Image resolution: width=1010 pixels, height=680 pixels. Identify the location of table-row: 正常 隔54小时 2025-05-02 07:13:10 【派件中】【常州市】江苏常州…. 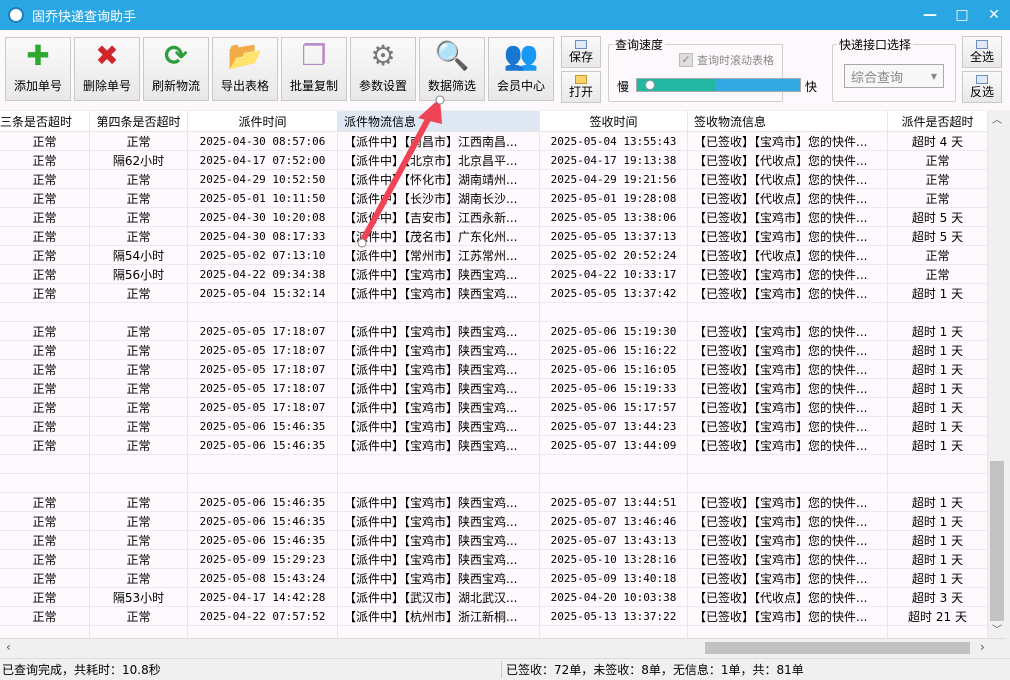
(494, 255).